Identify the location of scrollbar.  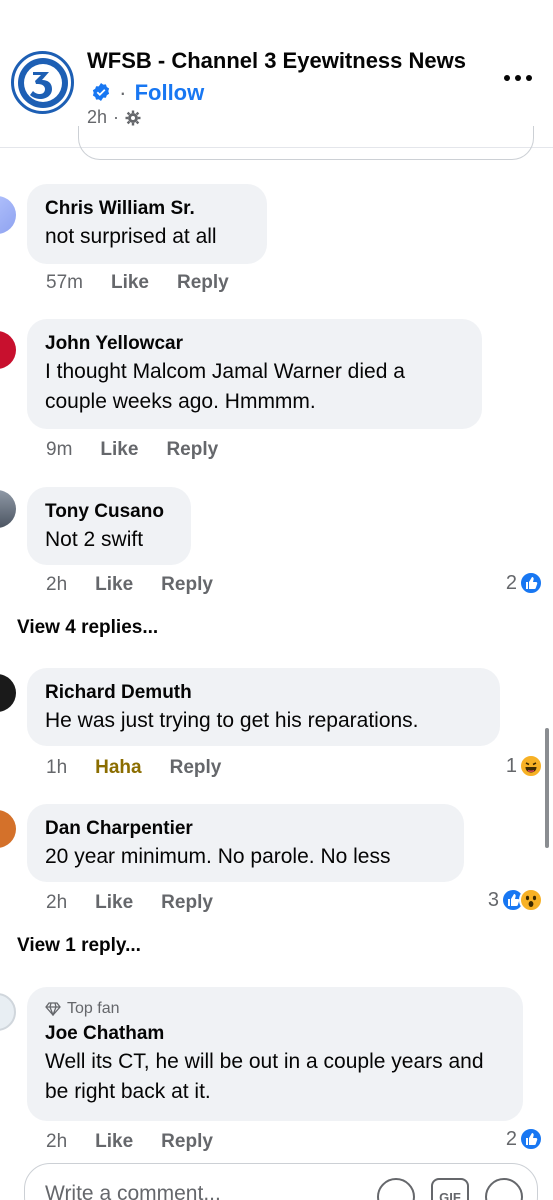
(547, 788).